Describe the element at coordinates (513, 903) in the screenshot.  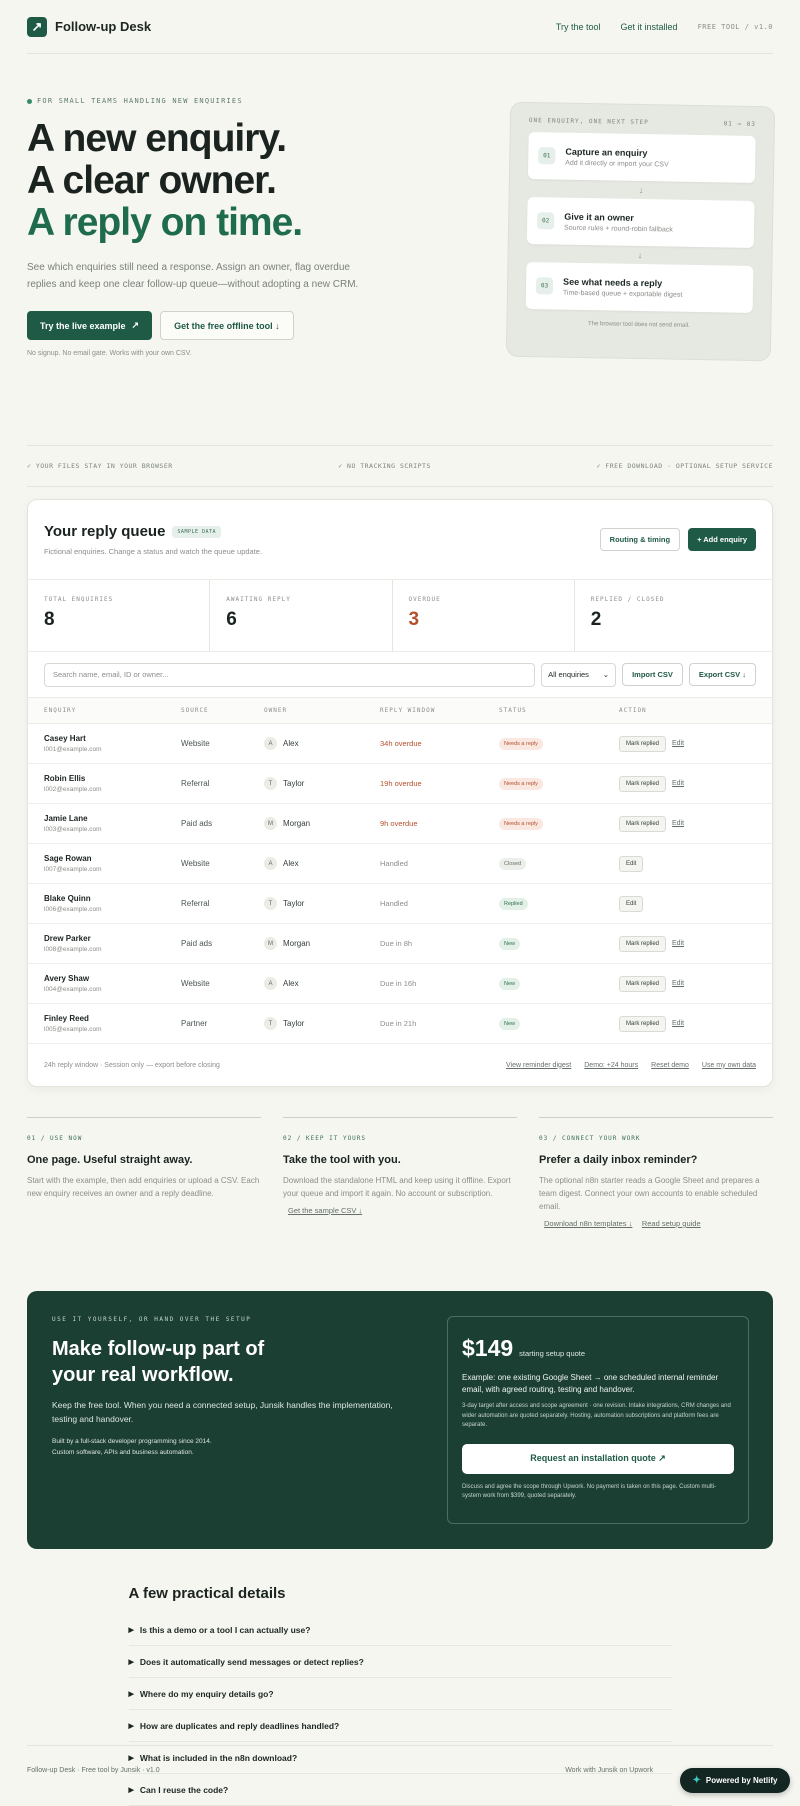
I see `status-badge: Replied` at that location.